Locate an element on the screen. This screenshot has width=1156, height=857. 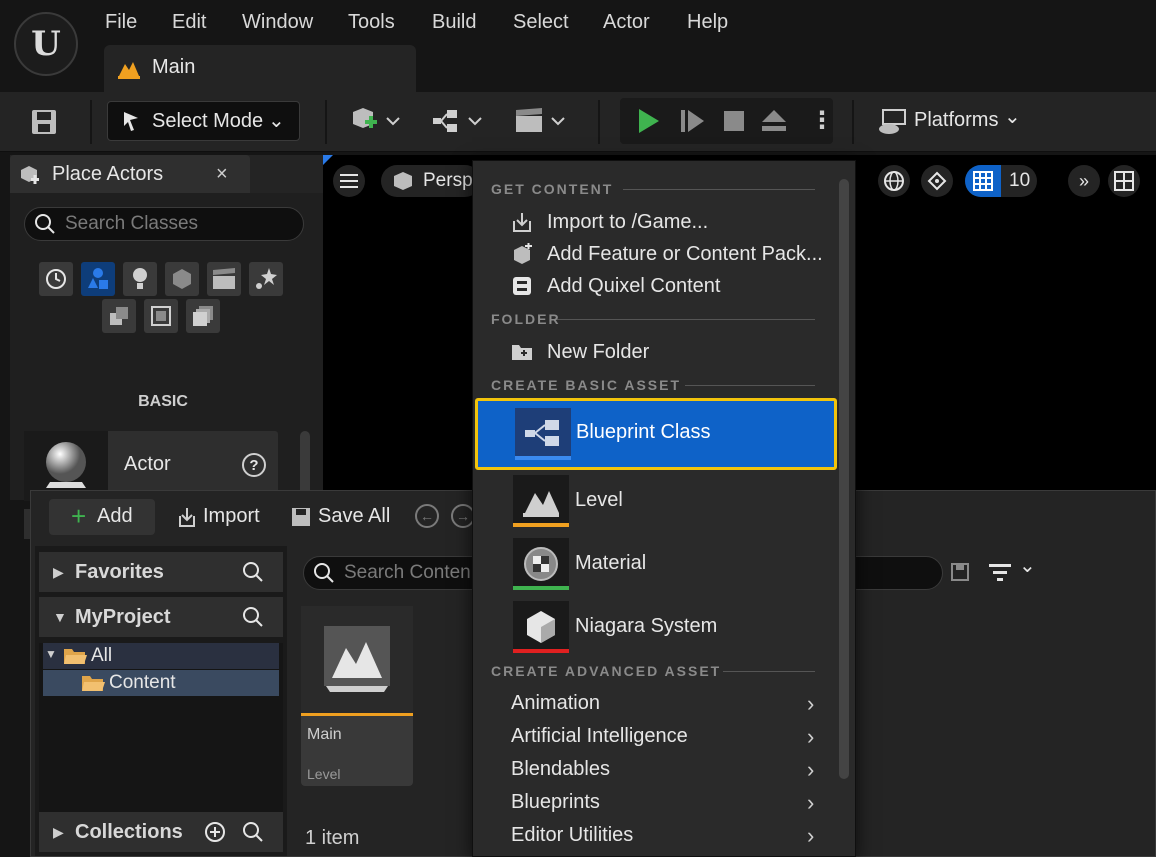
filter-icon is located at coordinates (1000, 572).